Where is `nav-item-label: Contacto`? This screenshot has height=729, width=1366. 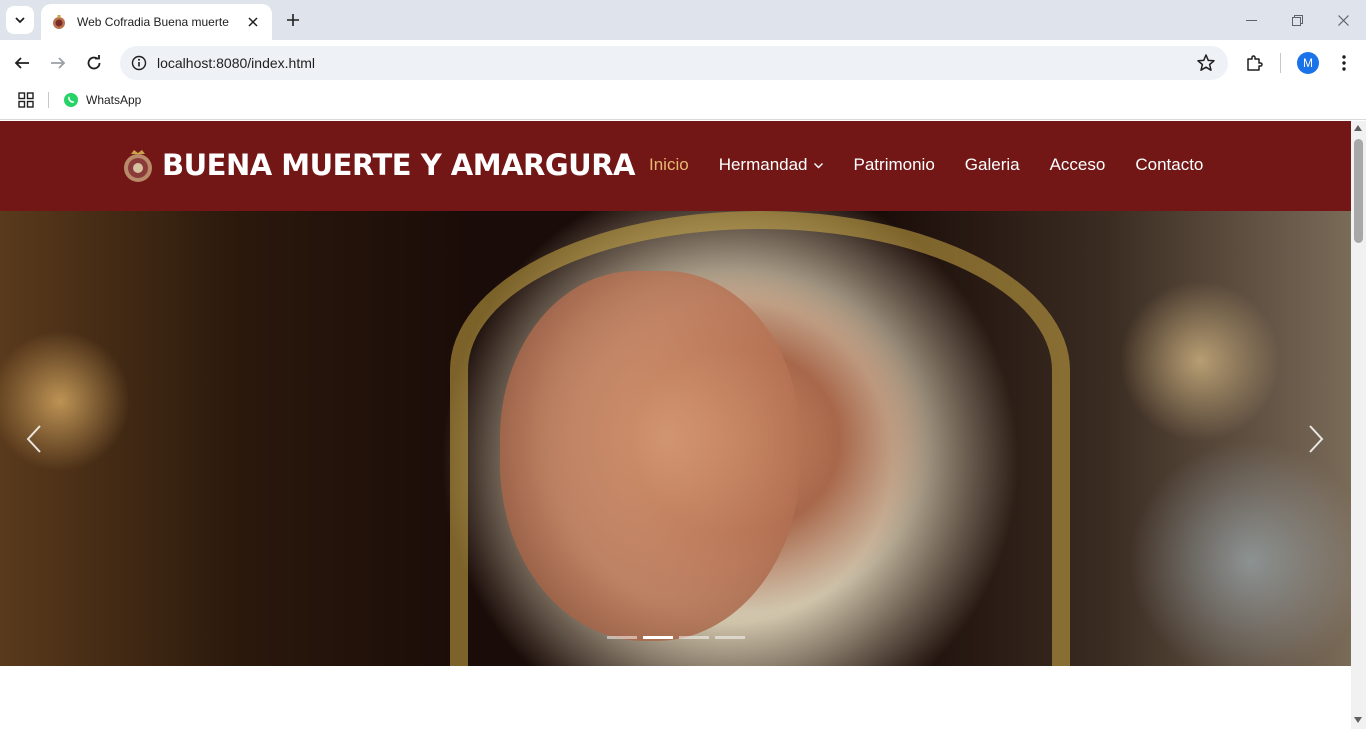
nav-item-label: Contacto is located at coordinates (1169, 164).